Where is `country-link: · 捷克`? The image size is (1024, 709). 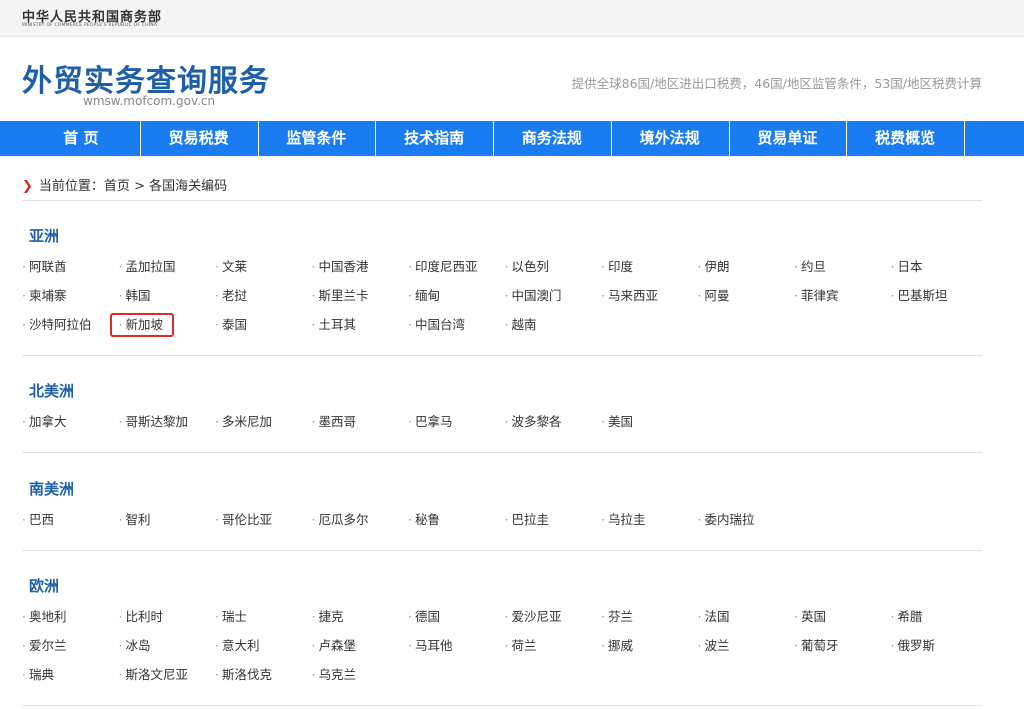 country-link: · 捷克 is located at coordinates (328, 617).